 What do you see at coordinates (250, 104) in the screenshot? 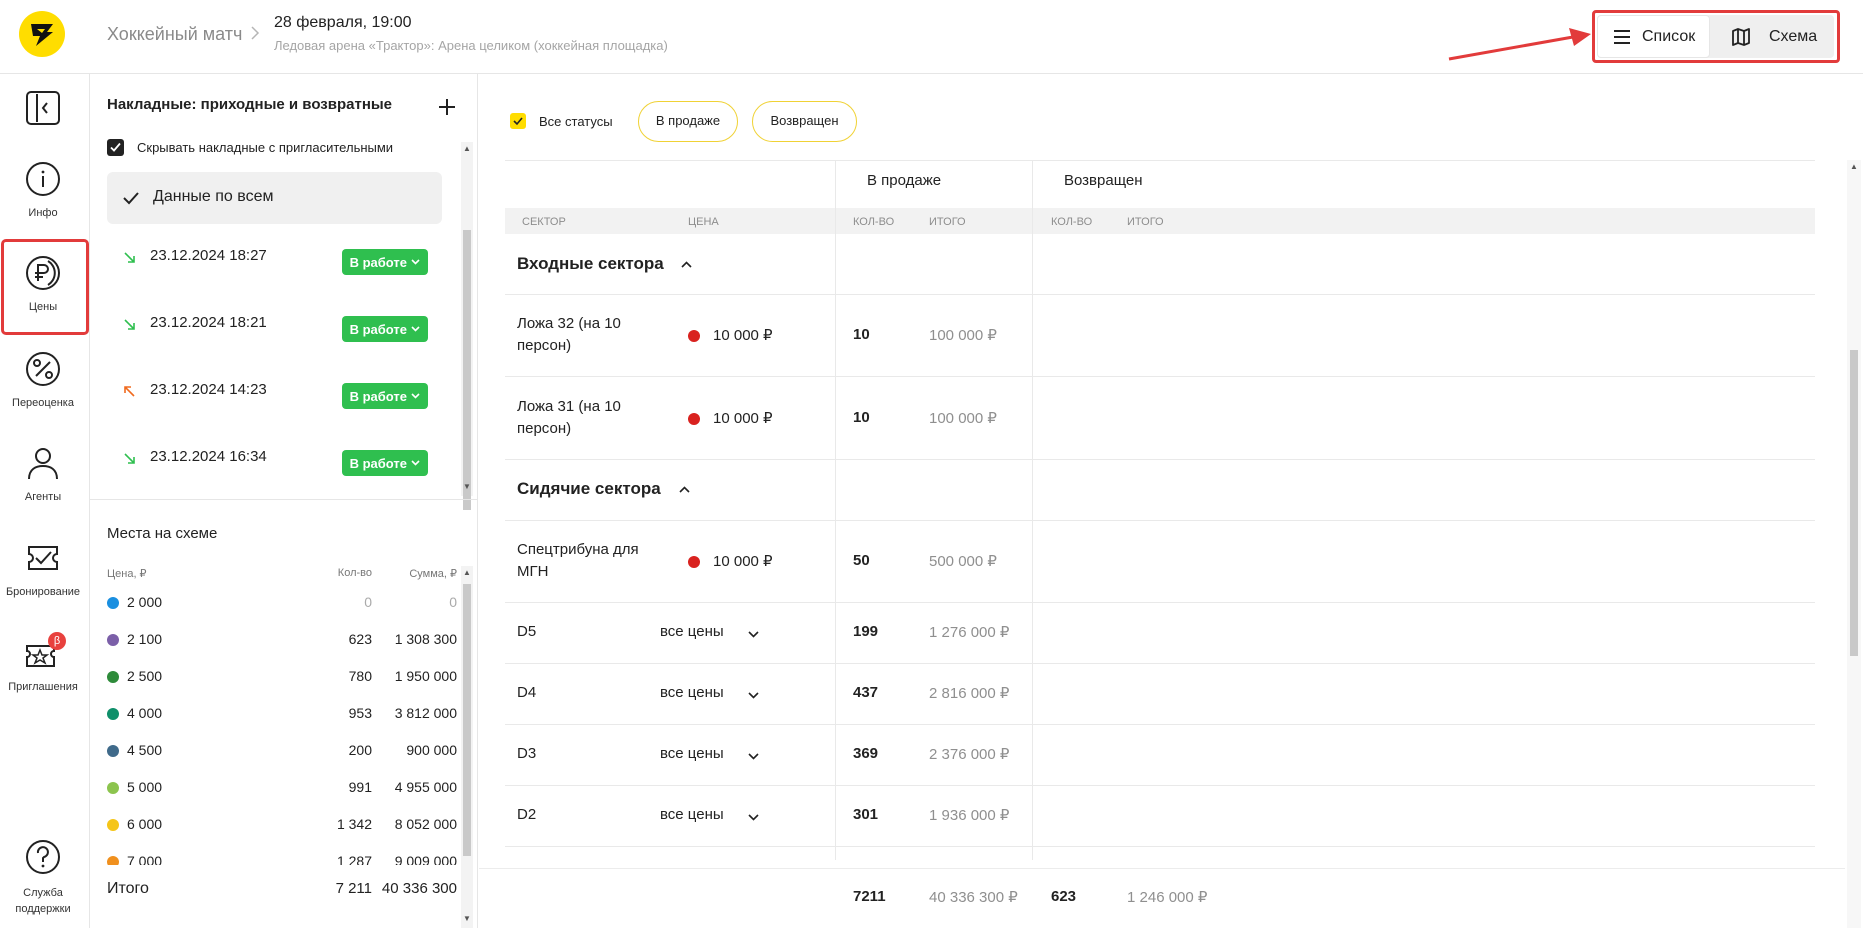
I see `invoices-title: Накладные: приходные и возвратные` at bounding box center [250, 104].